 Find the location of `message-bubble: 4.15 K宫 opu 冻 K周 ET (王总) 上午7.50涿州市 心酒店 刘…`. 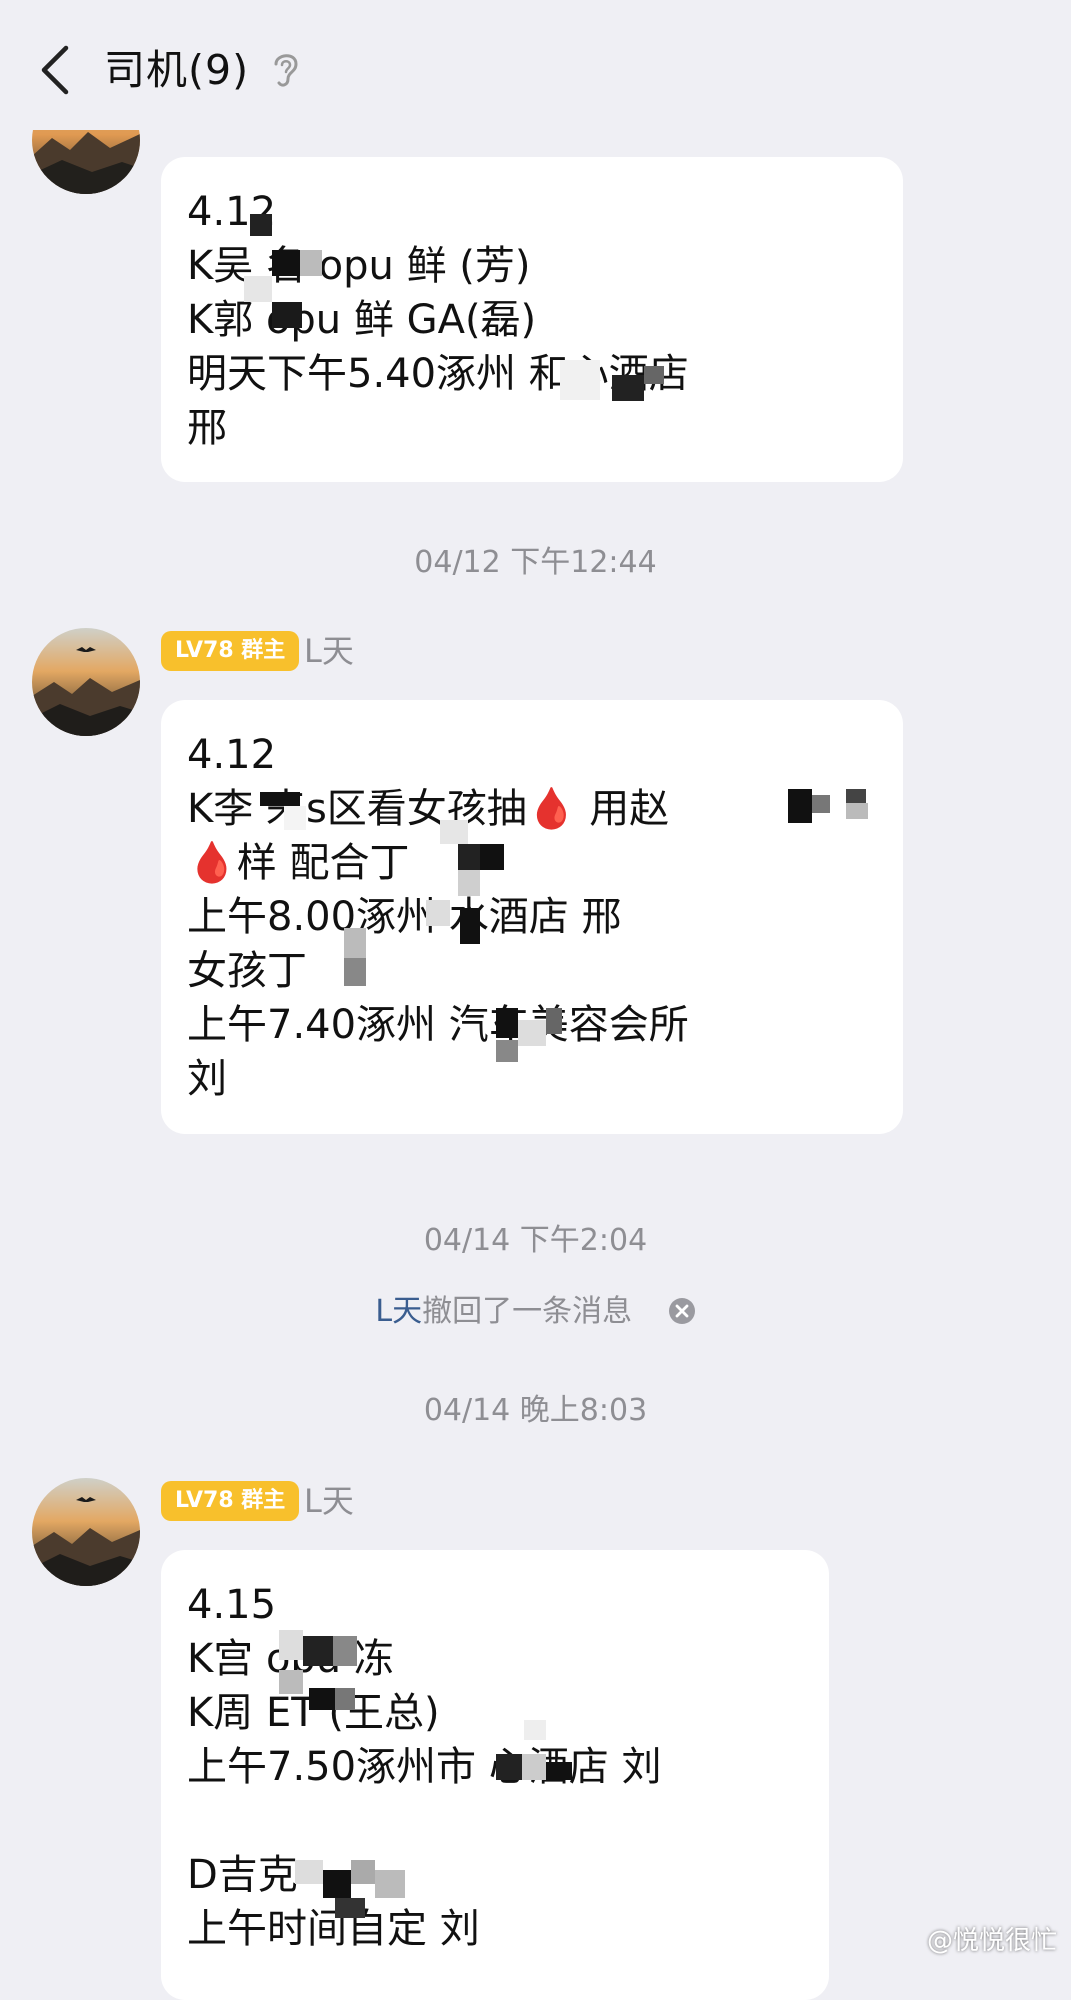

message-bubble: 4.15 K宫 opu 冻 K周 ET (王总) 上午7.50涿州市 心酒店 刘… is located at coordinates (495, 1775).